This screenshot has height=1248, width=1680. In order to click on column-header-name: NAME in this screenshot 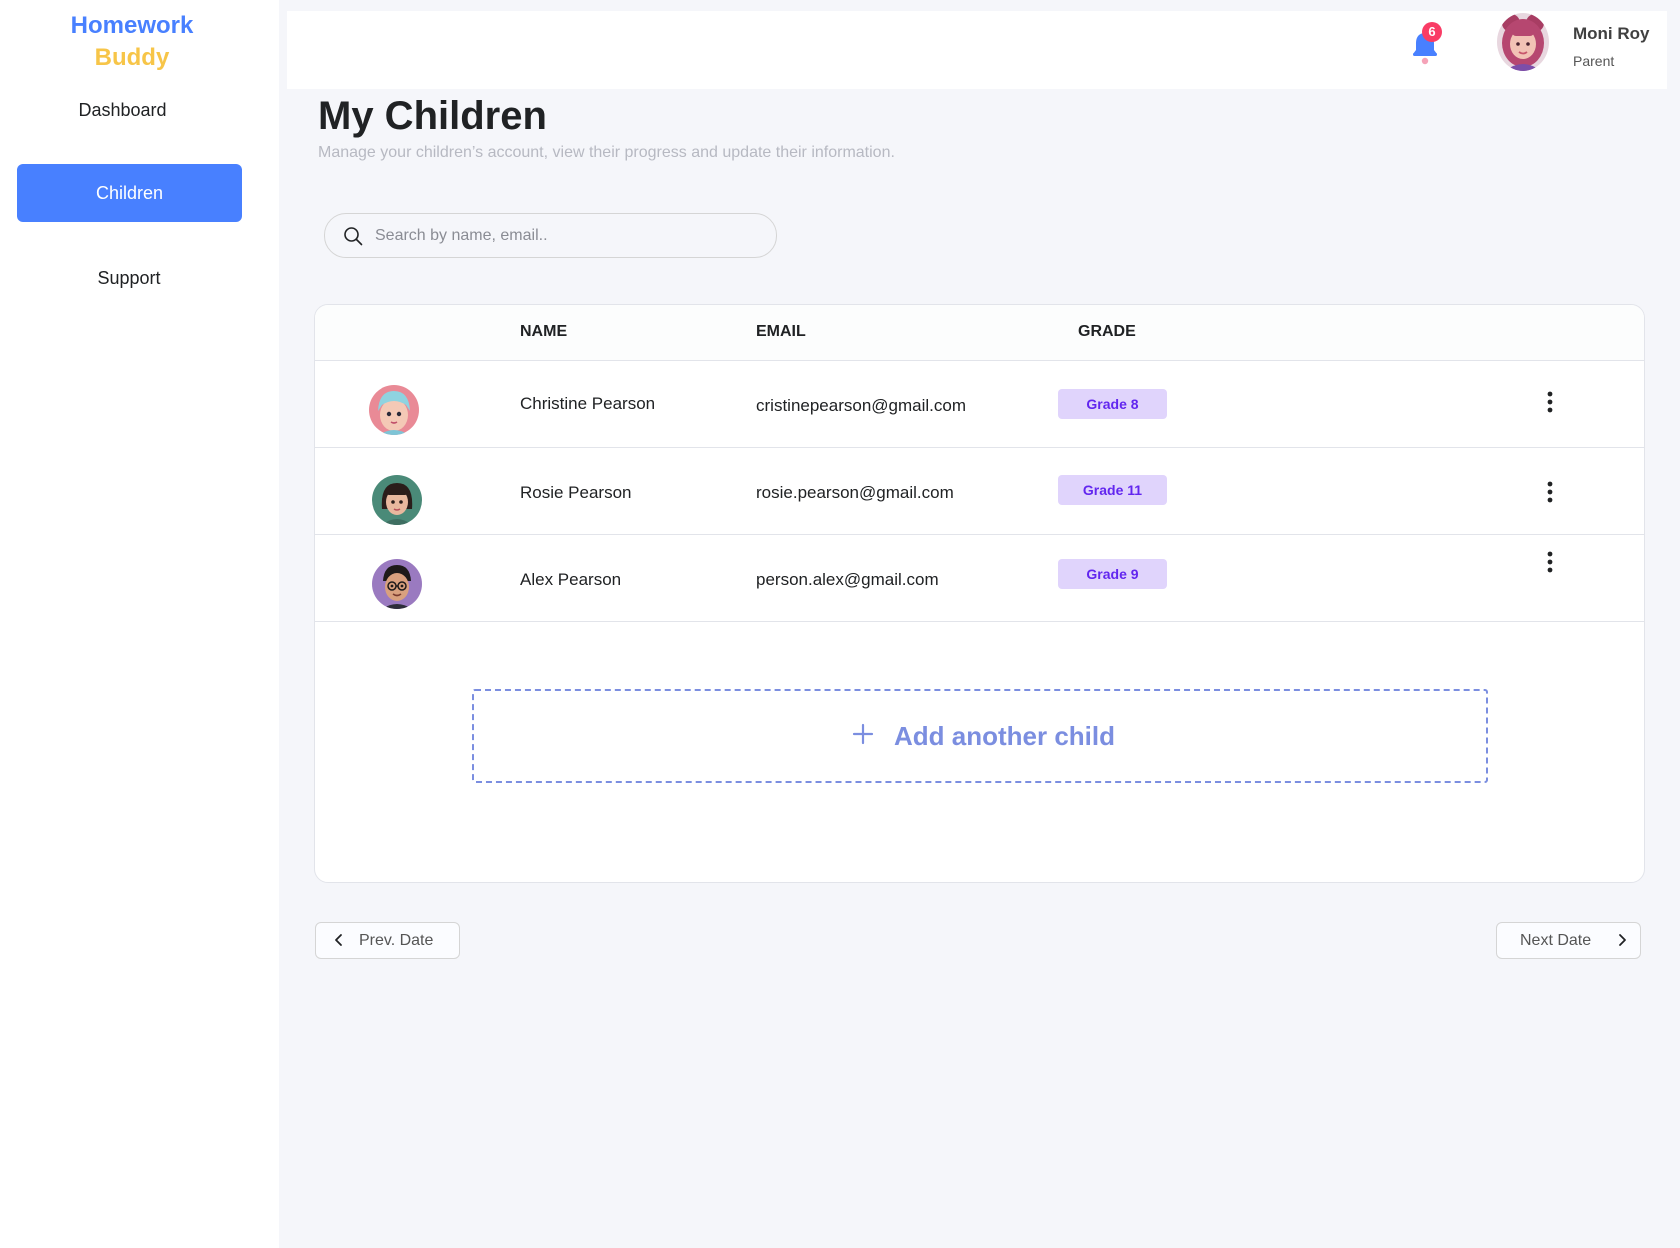, I will do `click(544, 331)`.